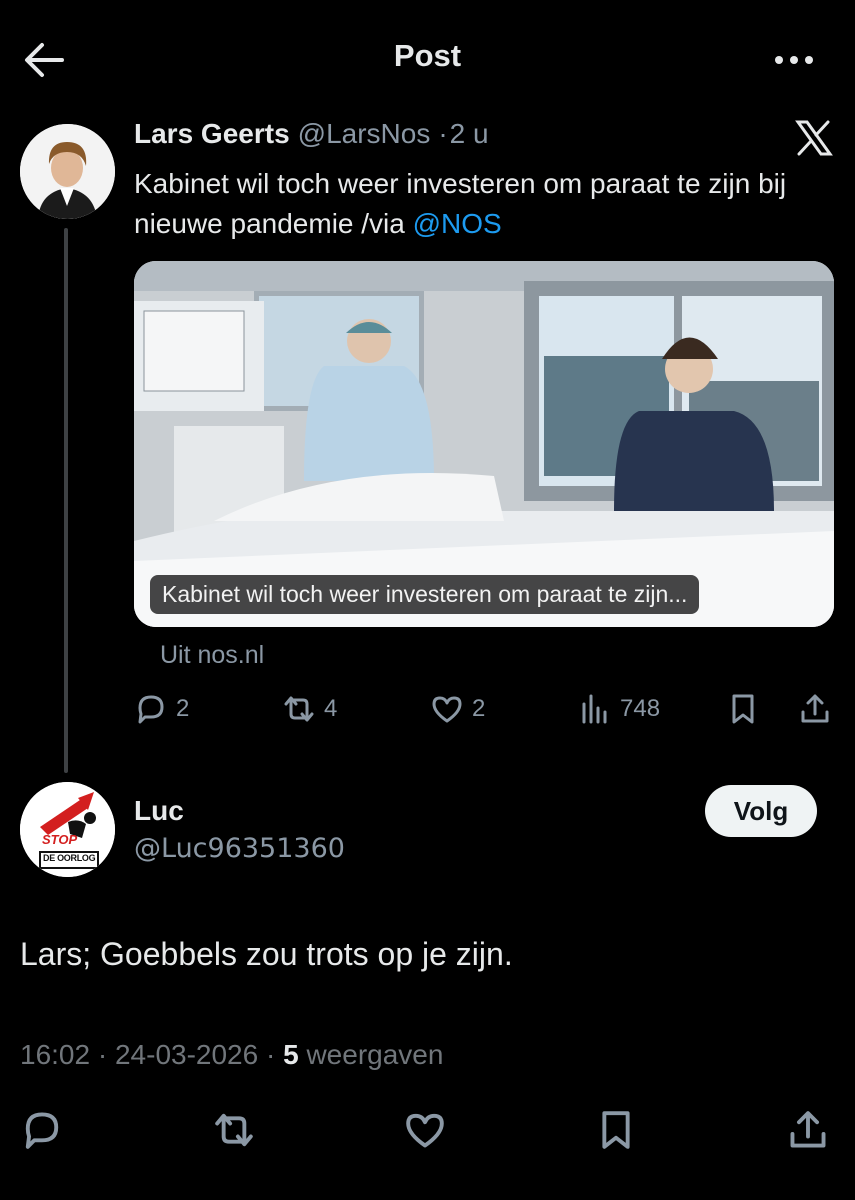 This screenshot has width=855, height=1200. What do you see at coordinates (375, 1054) in the screenshot?
I see `views-label: weergaven` at bounding box center [375, 1054].